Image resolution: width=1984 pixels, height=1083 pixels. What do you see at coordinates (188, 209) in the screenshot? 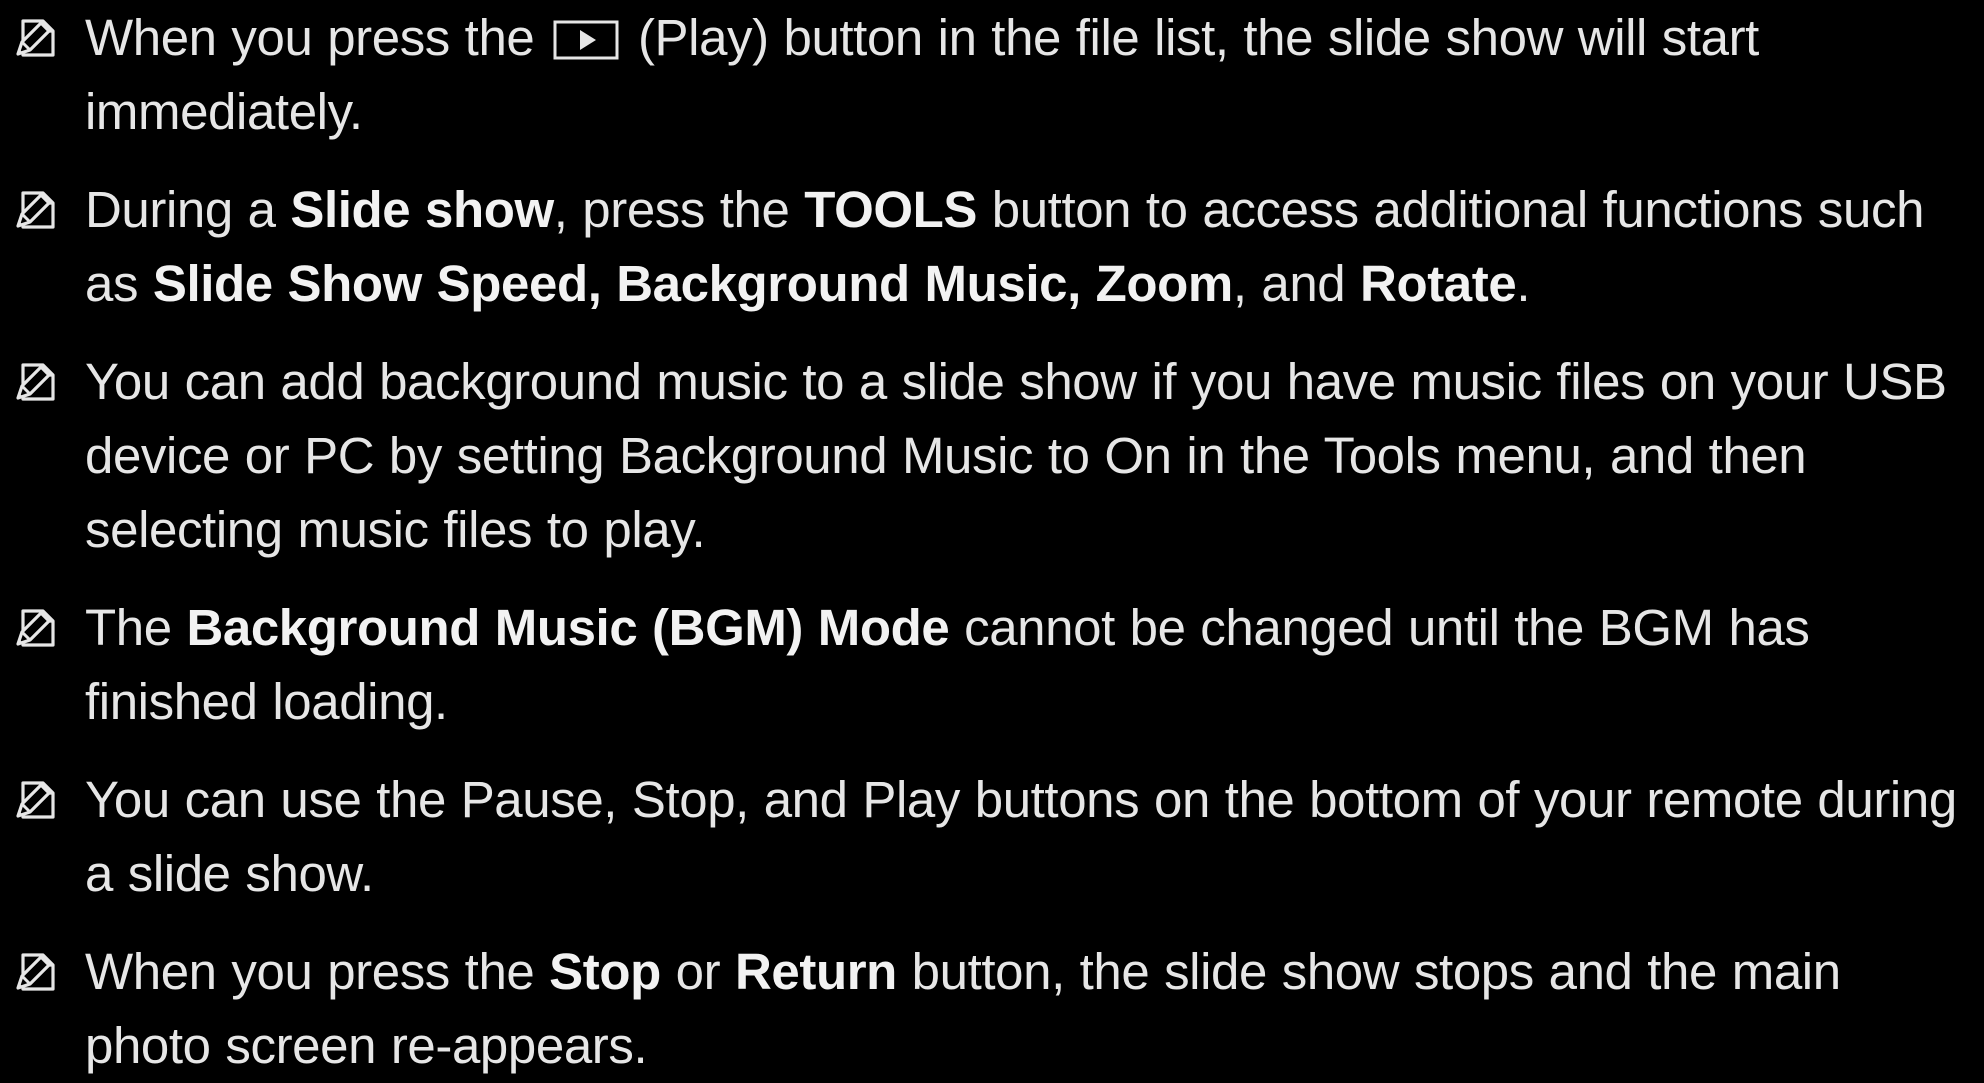
I see `note-text-part: During a` at bounding box center [188, 209].